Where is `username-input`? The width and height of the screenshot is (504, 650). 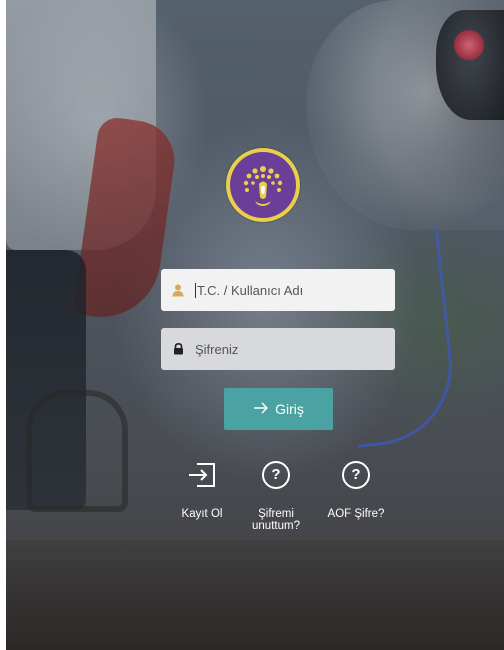
username-input is located at coordinates (291, 290).